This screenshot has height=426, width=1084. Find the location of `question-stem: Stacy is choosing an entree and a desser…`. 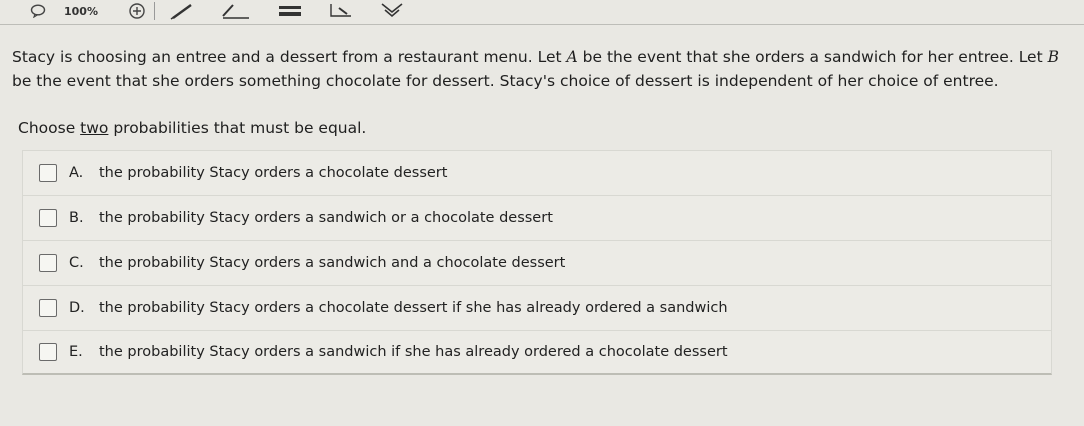

question-stem: Stacy is choosing an entree and a desser… is located at coordinates (542, 69).